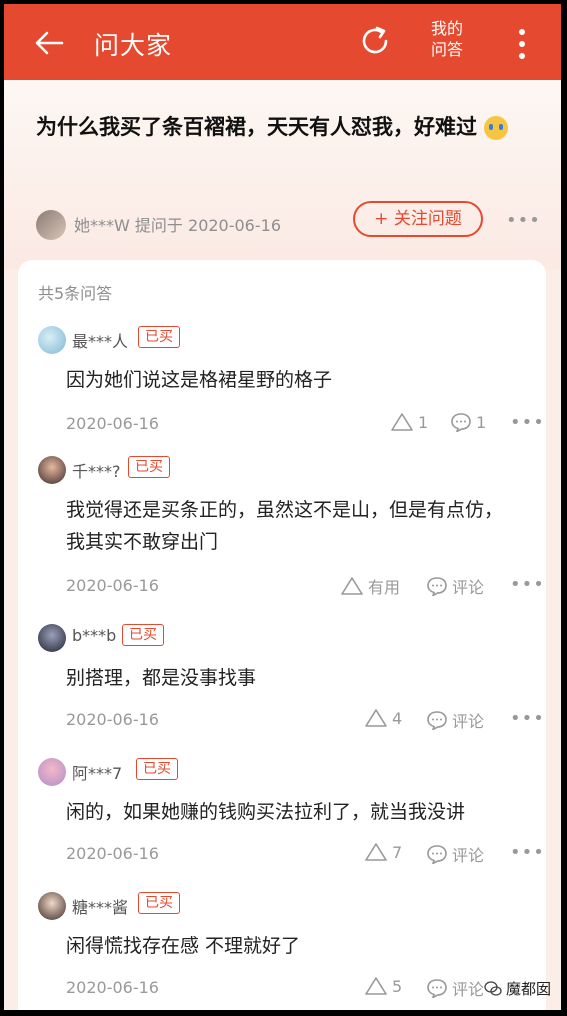  I want to click on like-button: 5, so click(383, 986).